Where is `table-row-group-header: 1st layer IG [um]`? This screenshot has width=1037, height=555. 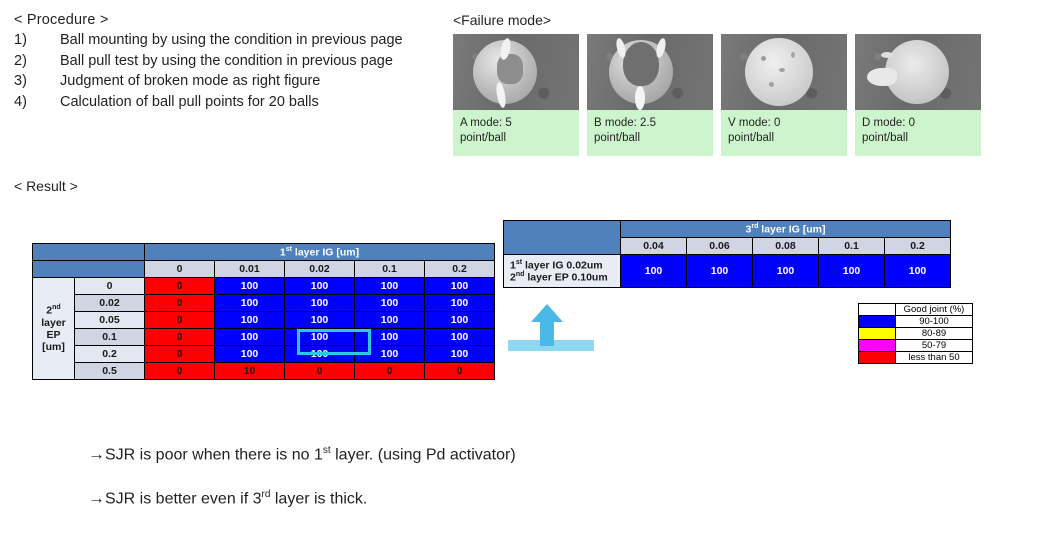 table-row-group-header: 1st layer IG [um] is located at coordinates (264, 252).